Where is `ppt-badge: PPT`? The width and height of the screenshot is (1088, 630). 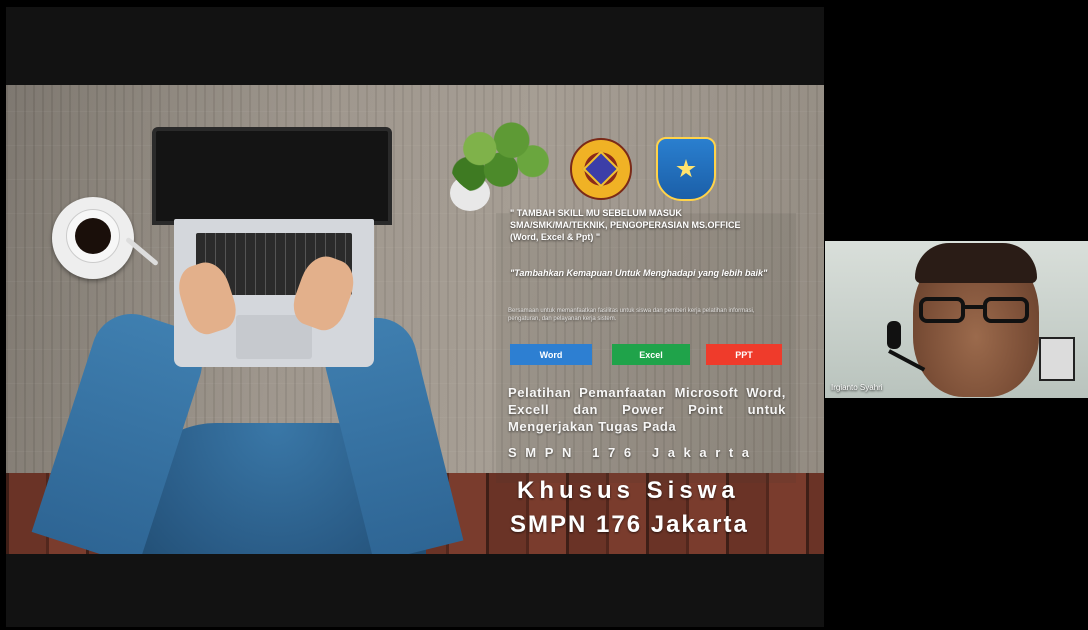
ppt-badge: PPT is located at coordinates (744, 354).